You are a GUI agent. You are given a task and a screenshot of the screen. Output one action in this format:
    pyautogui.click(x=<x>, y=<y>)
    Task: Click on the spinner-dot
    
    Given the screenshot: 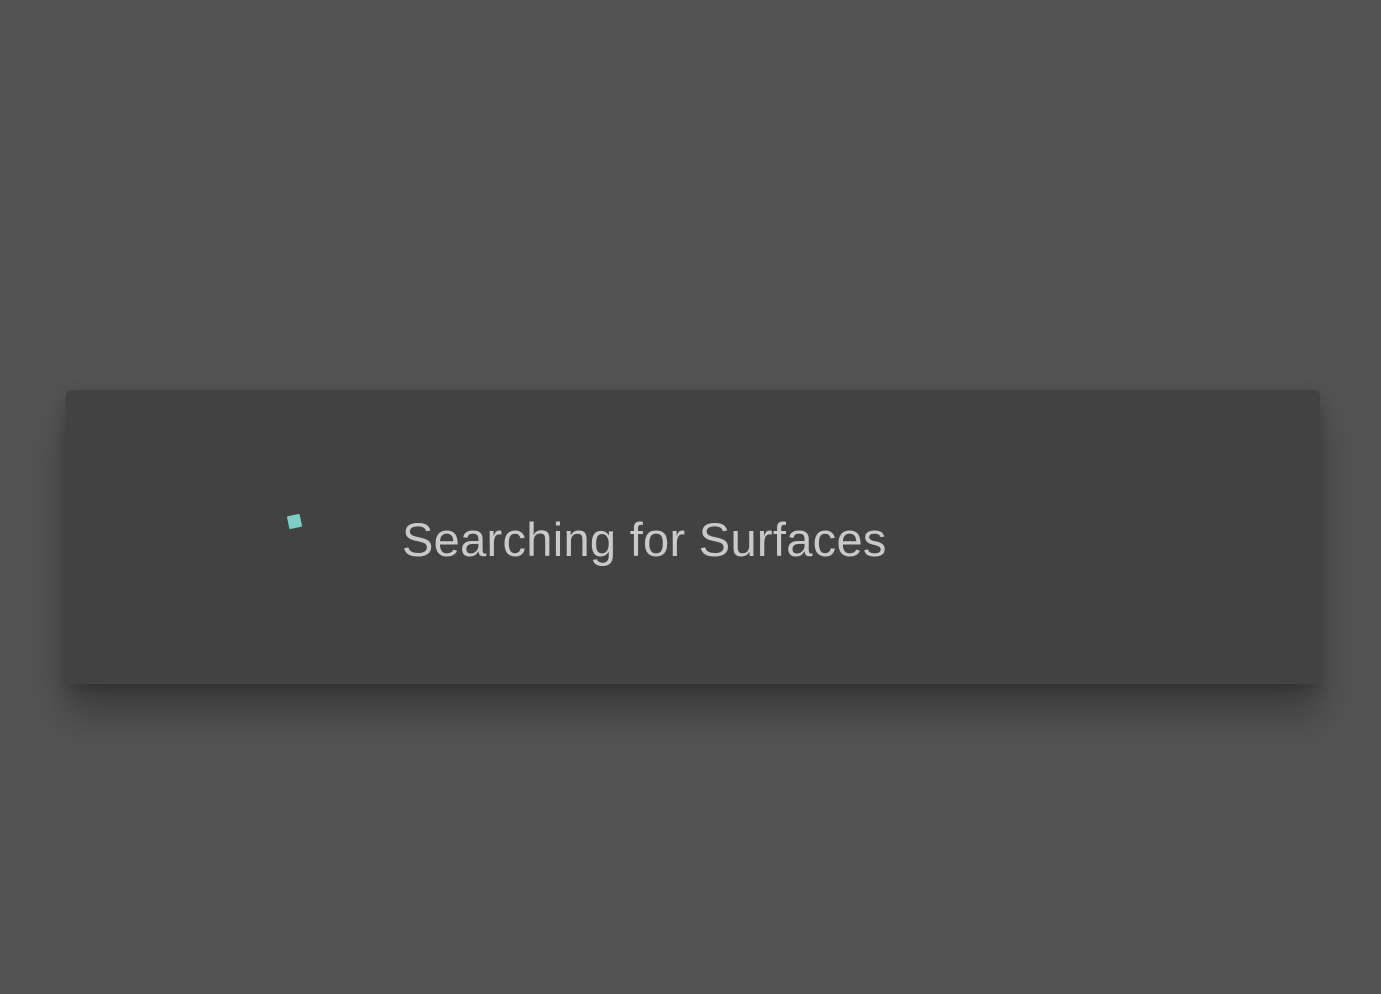 What is the action you would take?
    pyautogui.click(x=294, y=521)
    